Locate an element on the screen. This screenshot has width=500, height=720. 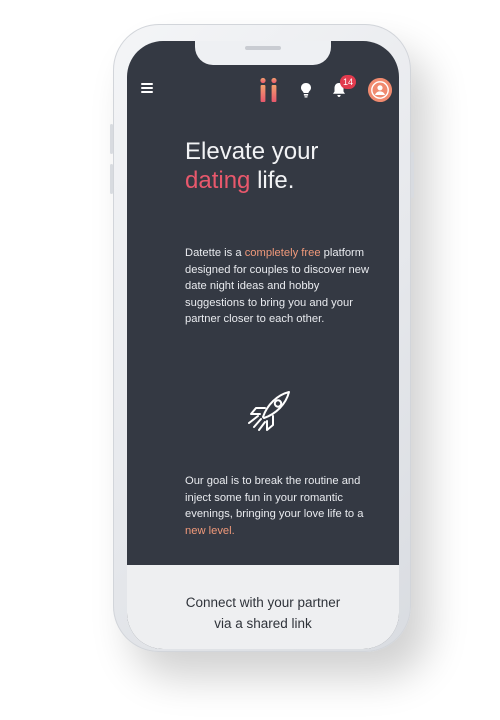
notification-count-badge: 14 is located at coordinates (348, 82).